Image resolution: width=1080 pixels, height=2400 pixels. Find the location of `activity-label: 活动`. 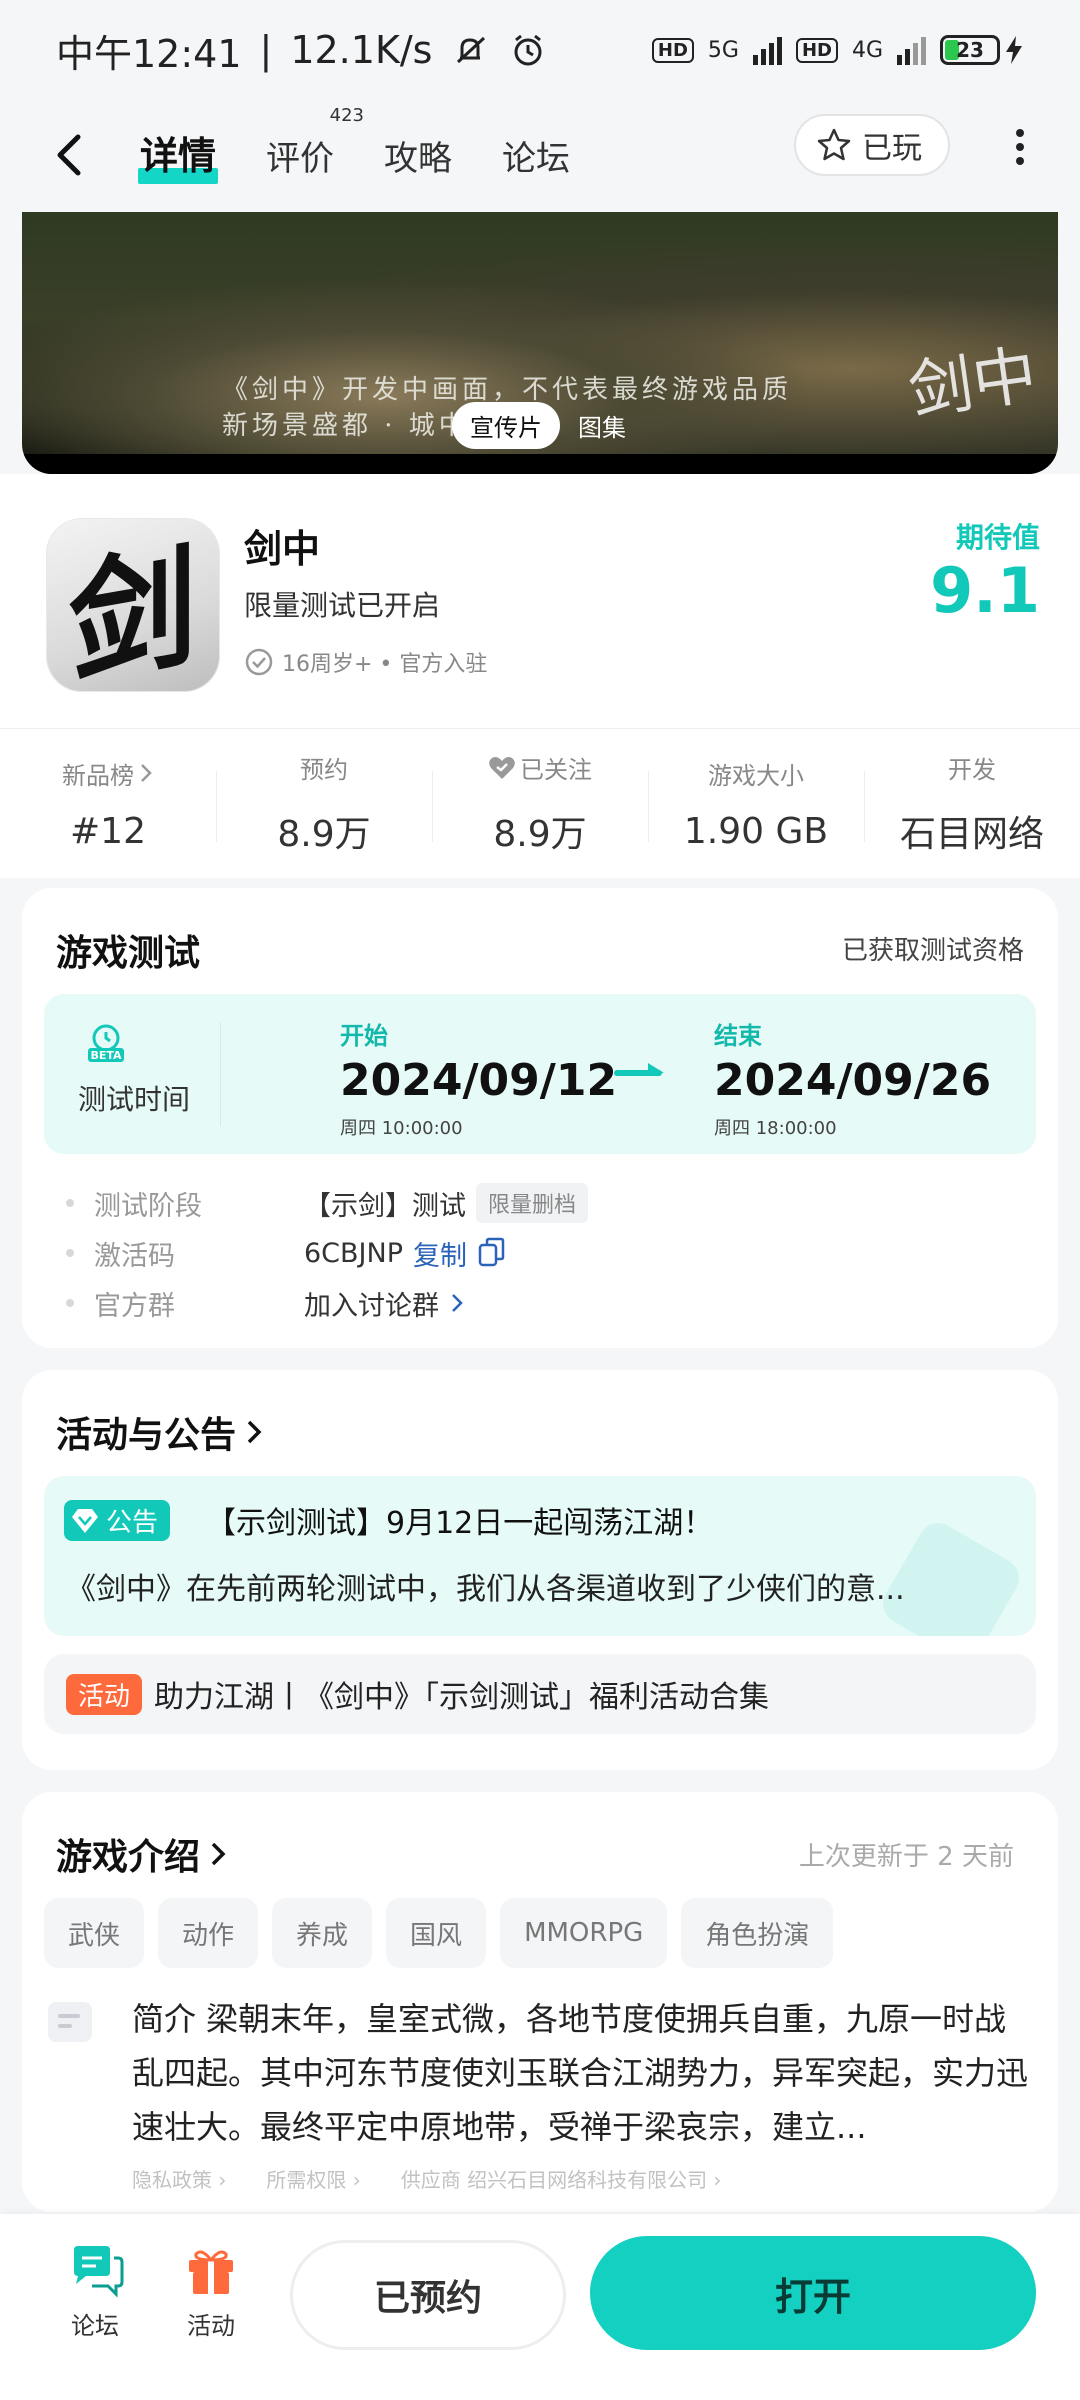

activity-label: 活动 is located at coordinates (211, 2326).